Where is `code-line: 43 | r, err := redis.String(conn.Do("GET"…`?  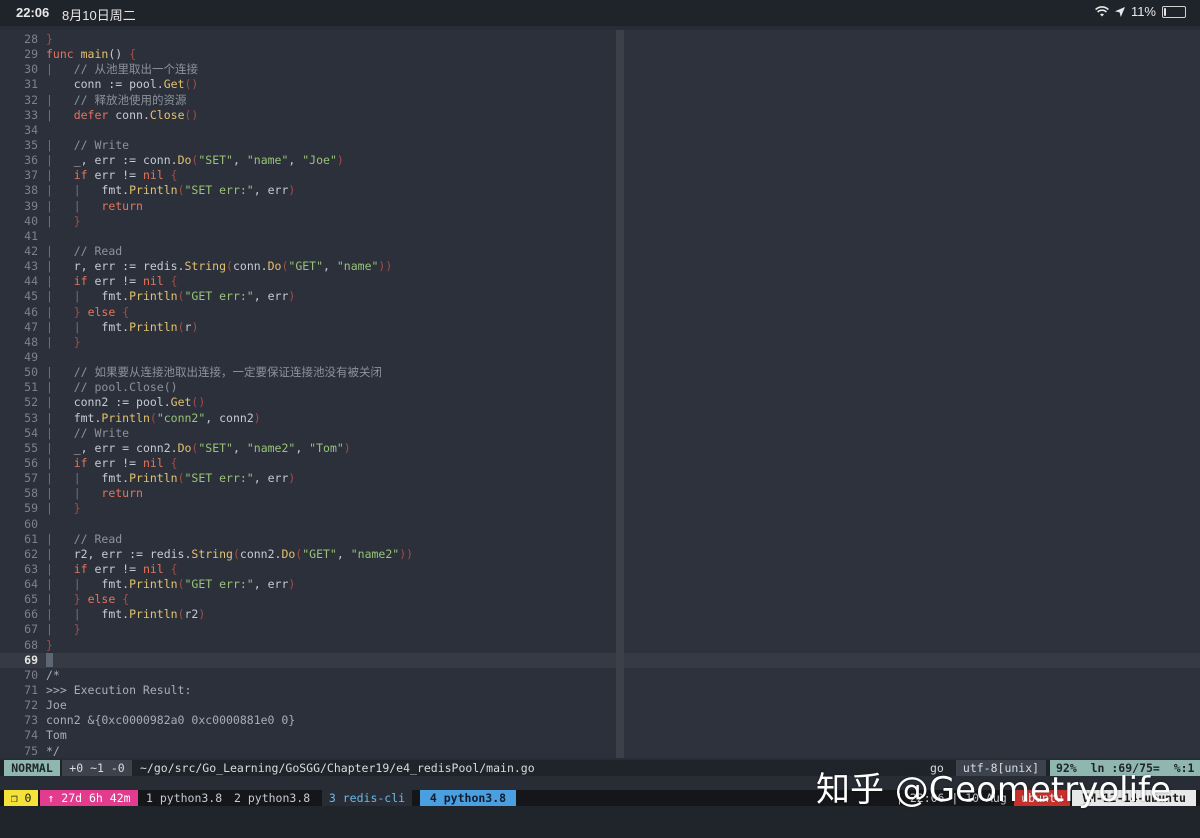
code-line: 43 | r, err := redis.String(conn.Do("GET"… is located at coordinates (308, 266).